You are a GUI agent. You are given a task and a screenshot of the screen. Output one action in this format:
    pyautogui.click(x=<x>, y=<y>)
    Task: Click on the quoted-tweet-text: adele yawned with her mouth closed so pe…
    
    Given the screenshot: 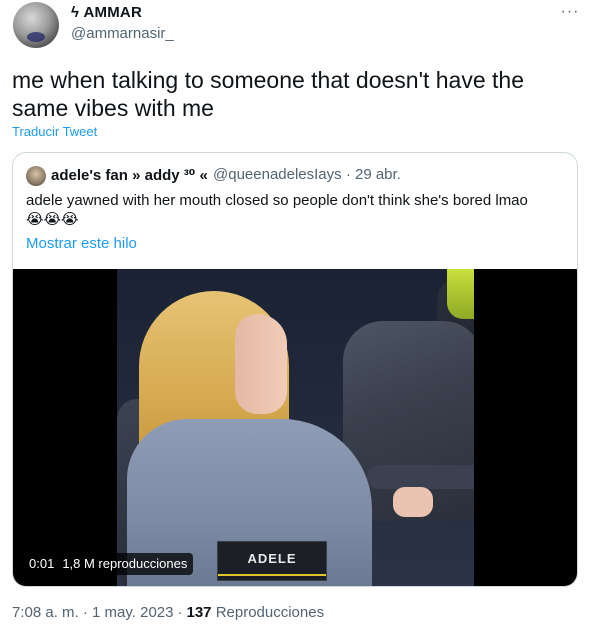 What is the action you would take?
    pyautogui.click(x=277, y=200)
    